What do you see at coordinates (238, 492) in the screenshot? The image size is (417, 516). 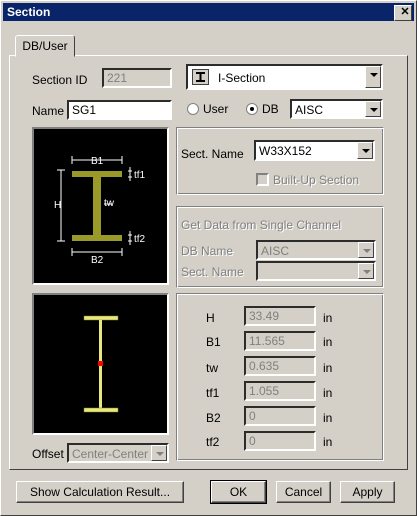 I see `ok-button: OK` at bounding box center [238, 492].